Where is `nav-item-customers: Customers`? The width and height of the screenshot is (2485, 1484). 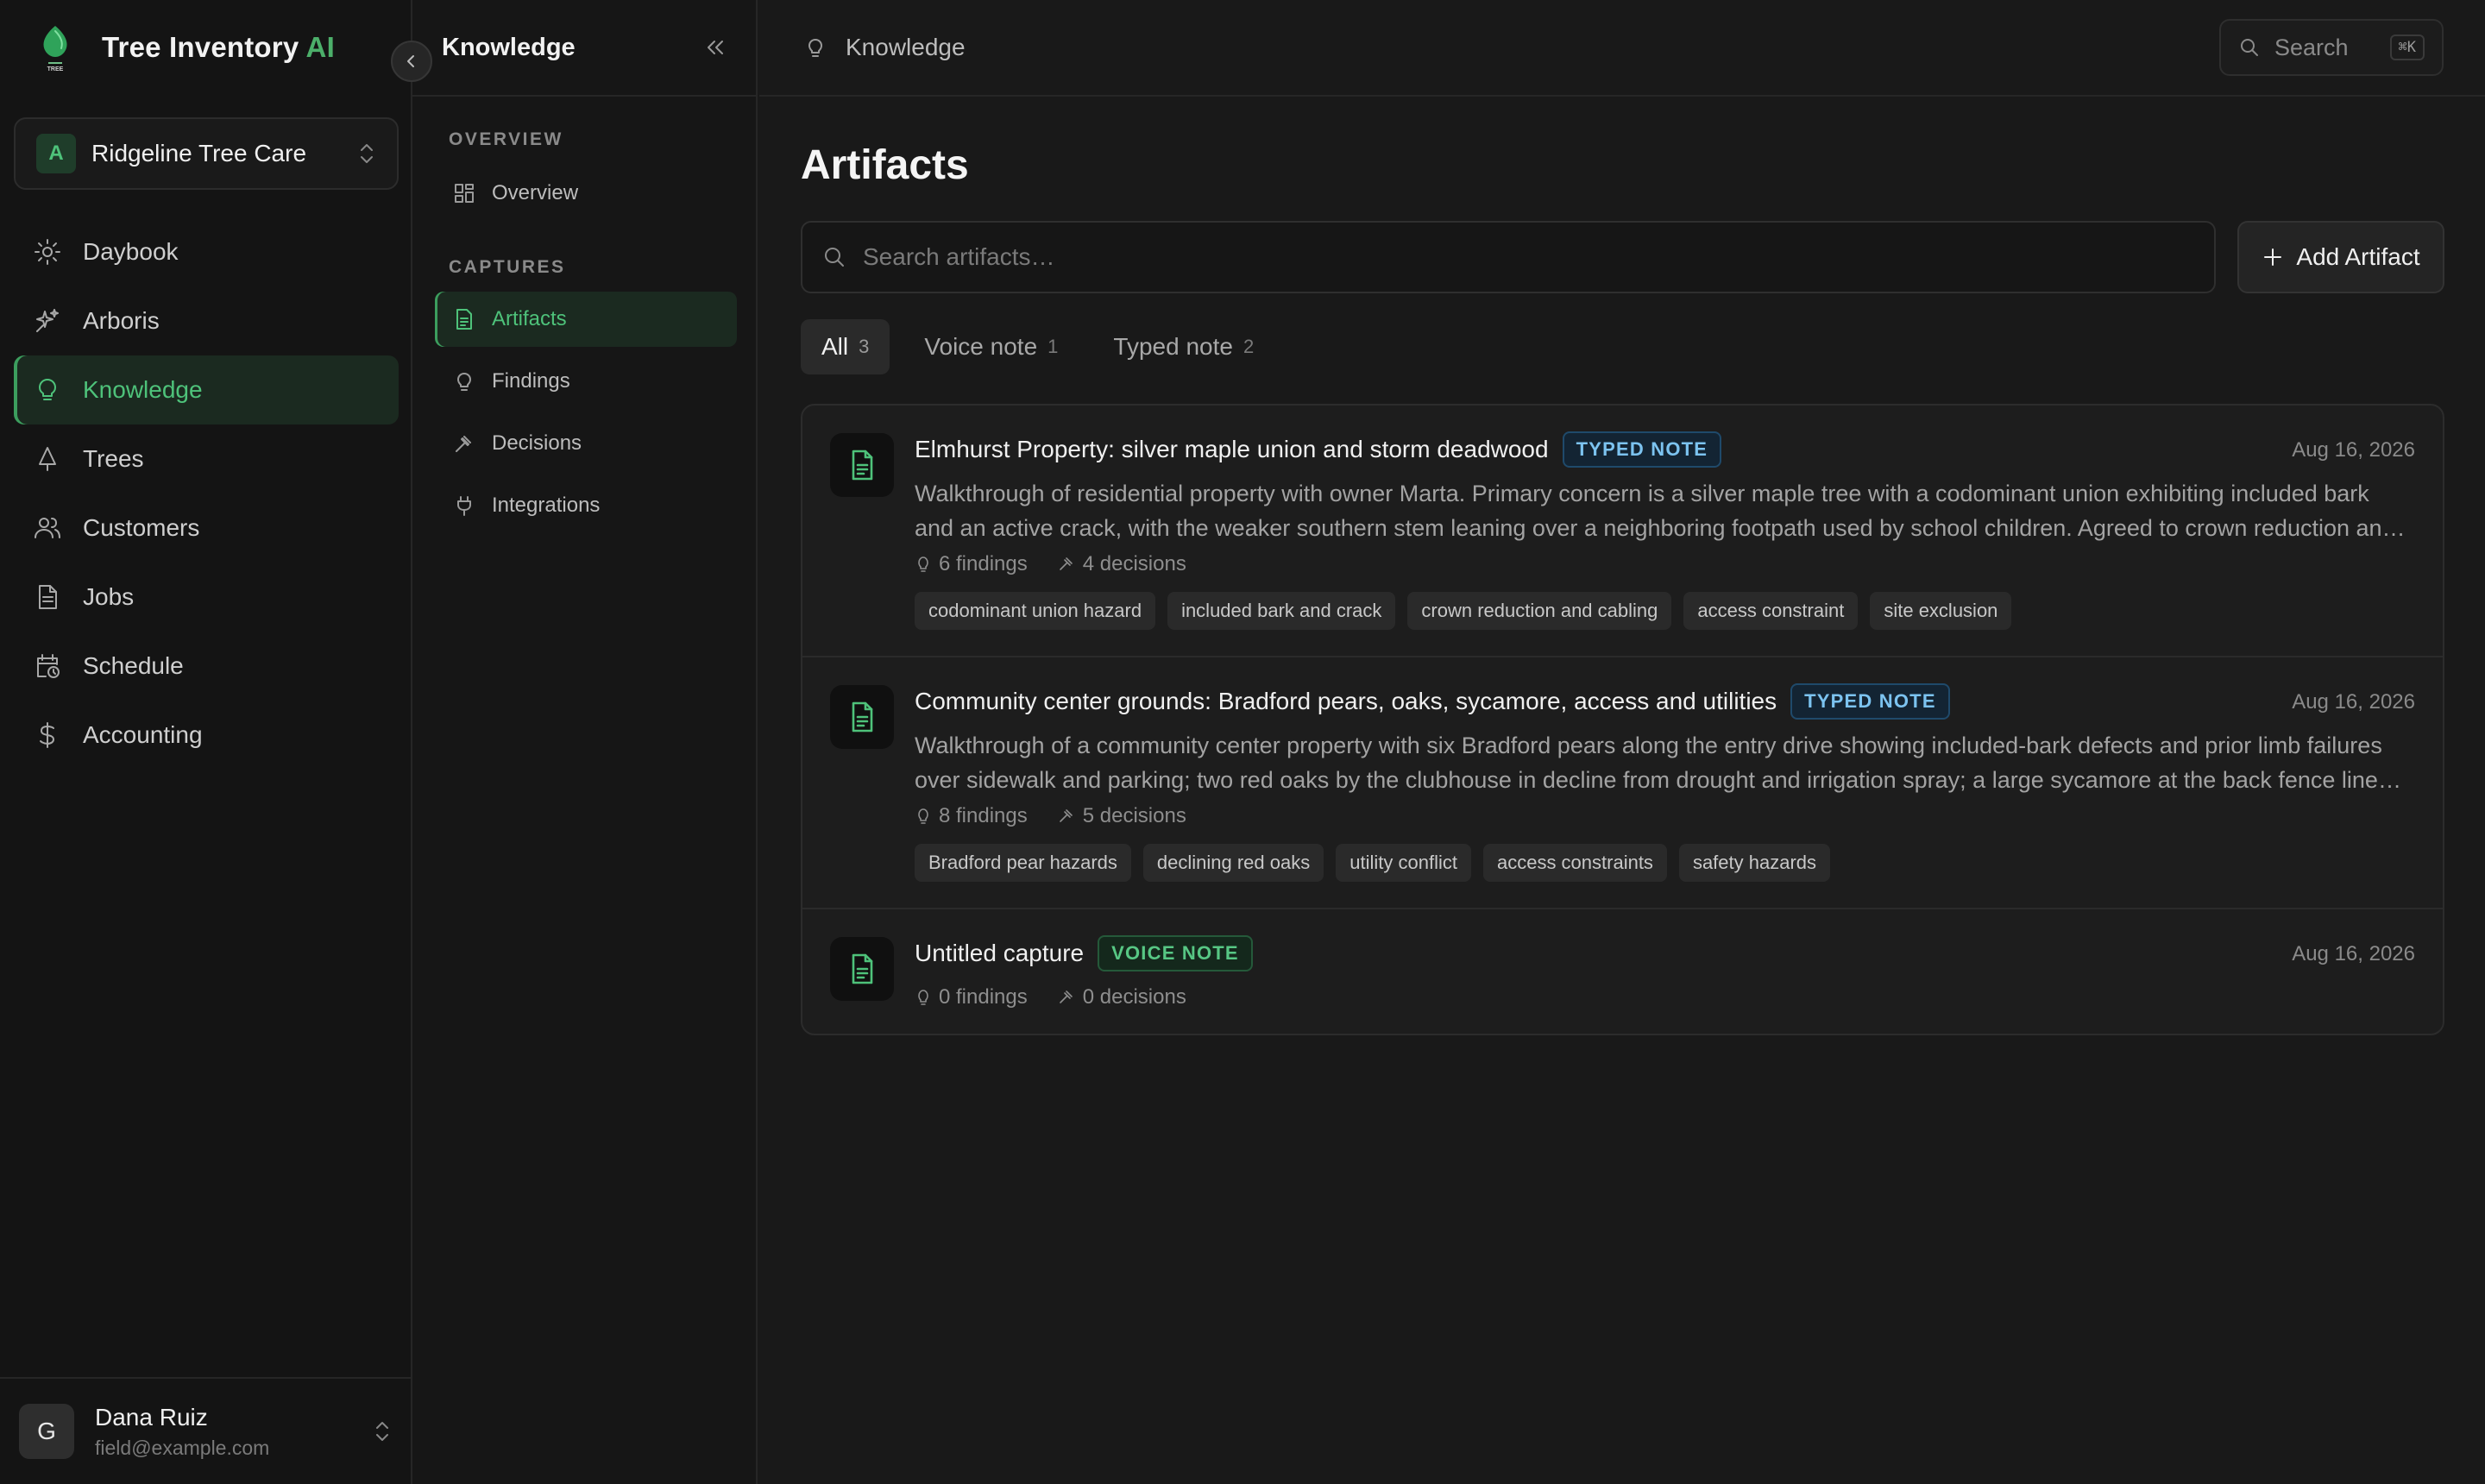
nav-item-customers: Customers is located at coordinates (206, 528).